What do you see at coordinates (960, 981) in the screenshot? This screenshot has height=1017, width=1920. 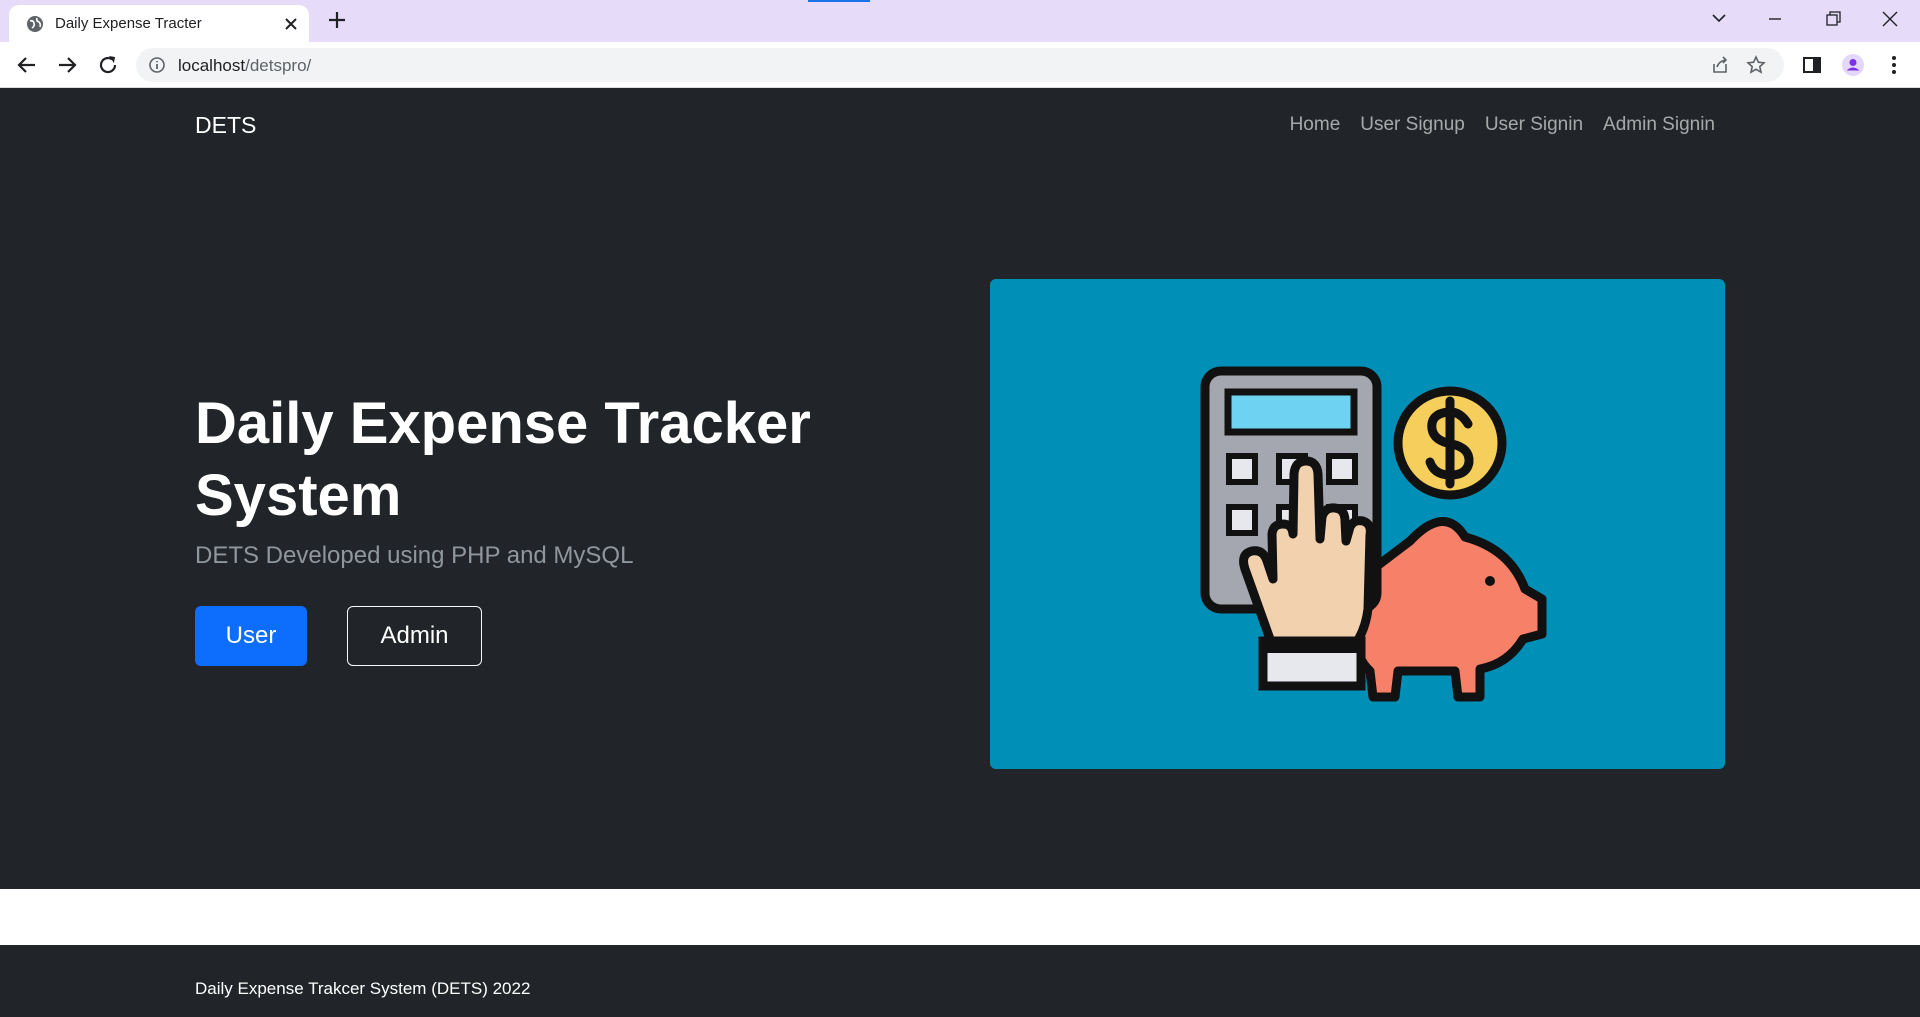 I see `footer: Daily Expense Trakcer System (DETS) 2022` at bounding box center [960, 981].